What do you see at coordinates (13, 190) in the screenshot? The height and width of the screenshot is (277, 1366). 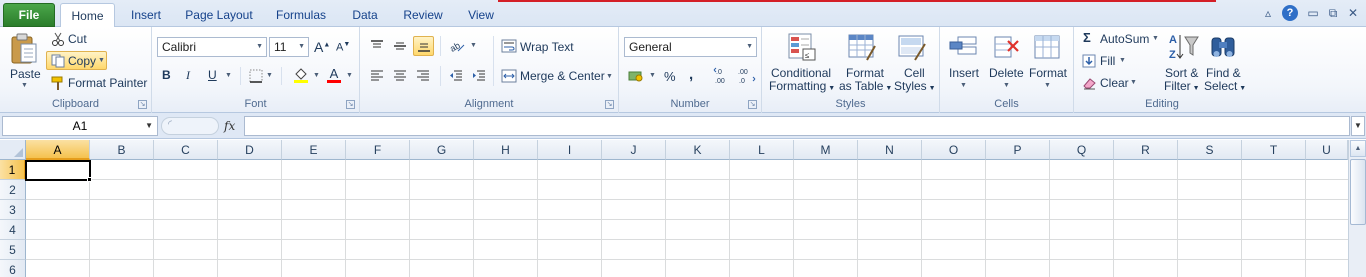 I see `row-header-2: 2` at bounding box center [13, 190].